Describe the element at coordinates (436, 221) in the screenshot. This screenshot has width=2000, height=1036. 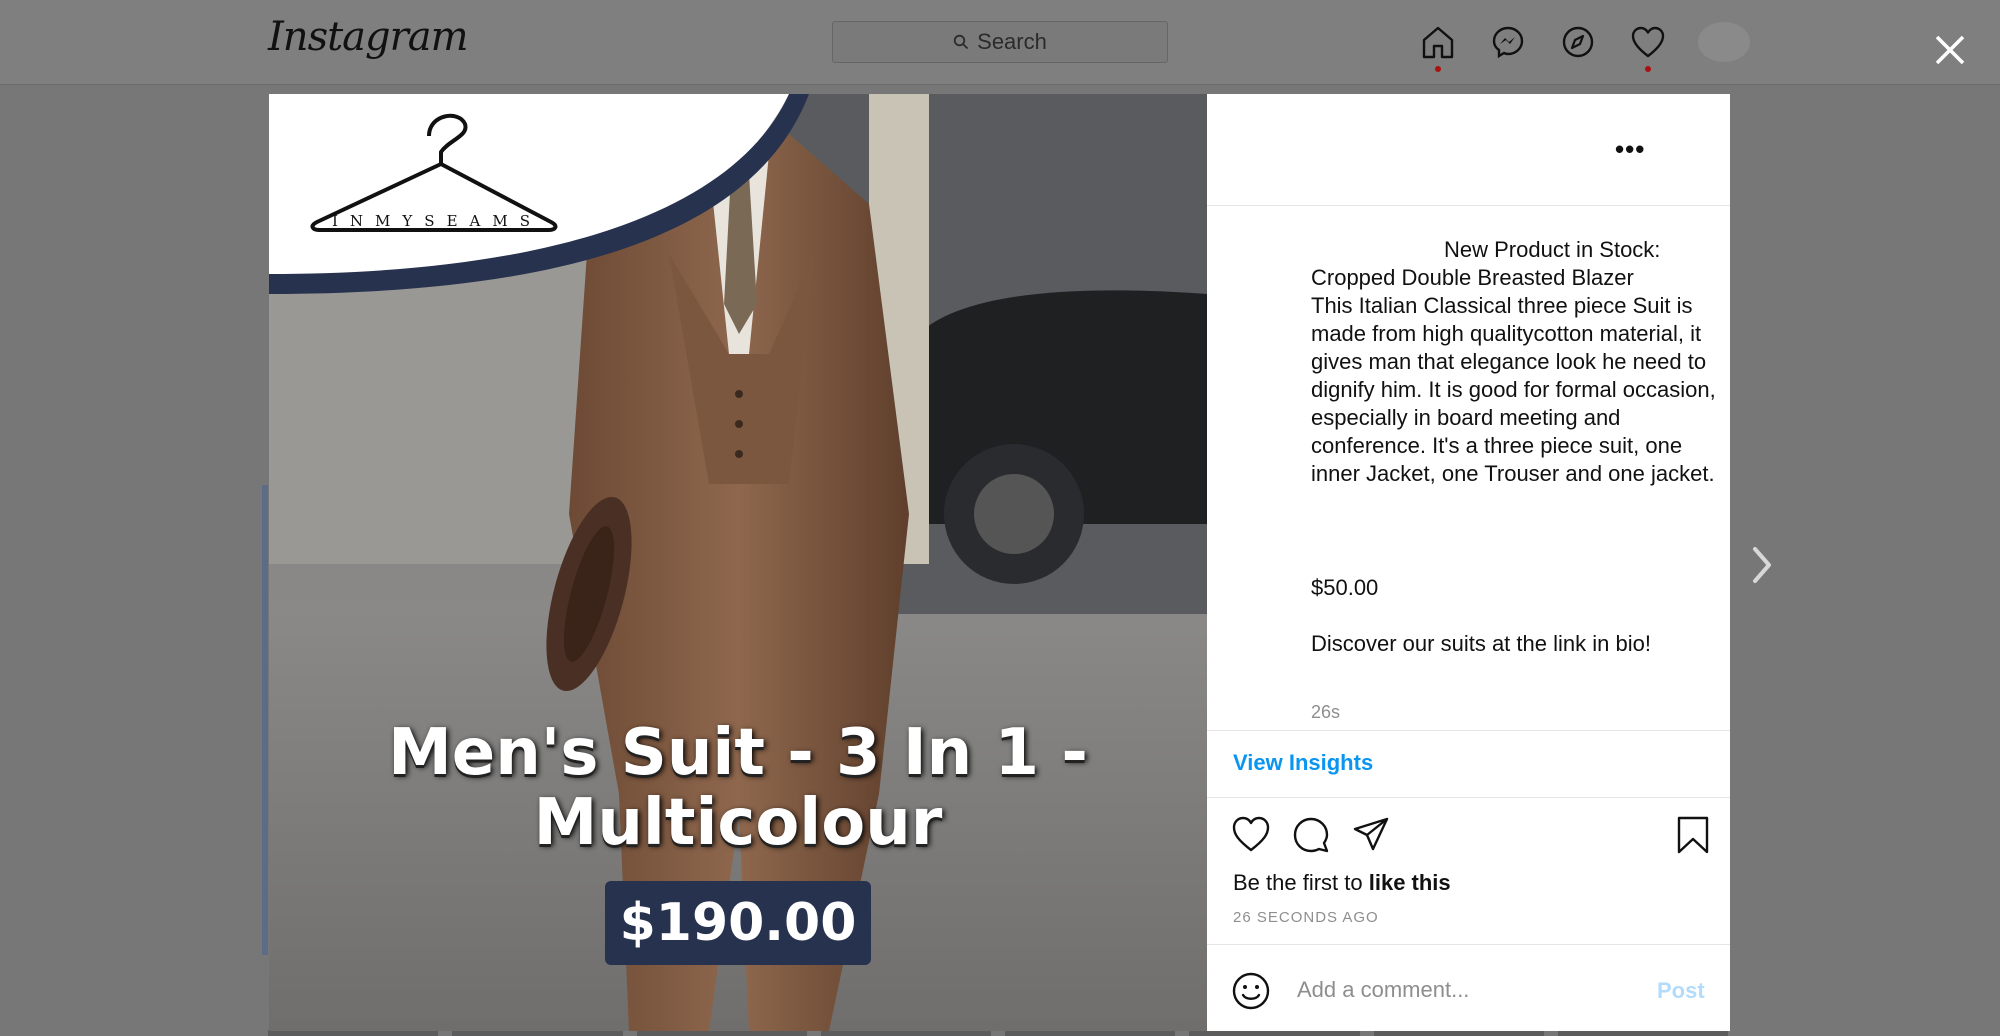
I see `brand-name: INMYSEAMS` at that location.